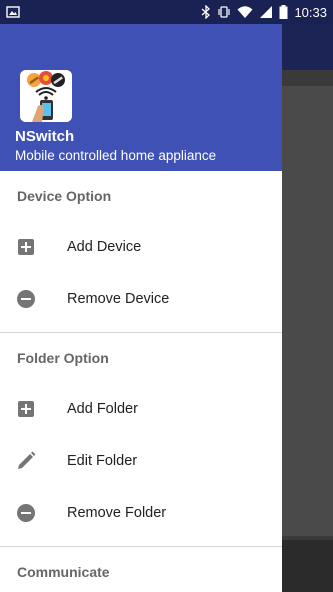 The height and width of the screenshot is (592, 333). I want to click on signal-icon, so click(266, 12).